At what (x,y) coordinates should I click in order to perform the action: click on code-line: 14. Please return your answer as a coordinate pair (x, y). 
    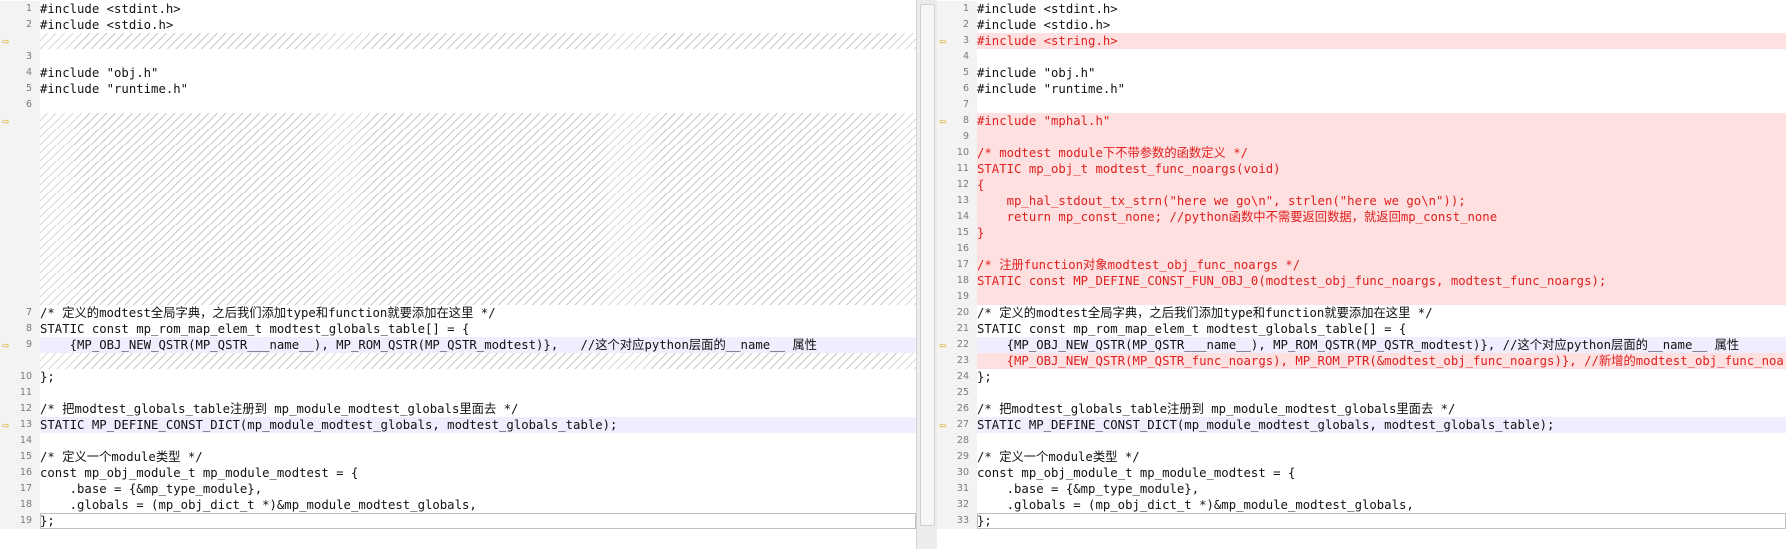
    Looking at the image, I should click on (458, 441).